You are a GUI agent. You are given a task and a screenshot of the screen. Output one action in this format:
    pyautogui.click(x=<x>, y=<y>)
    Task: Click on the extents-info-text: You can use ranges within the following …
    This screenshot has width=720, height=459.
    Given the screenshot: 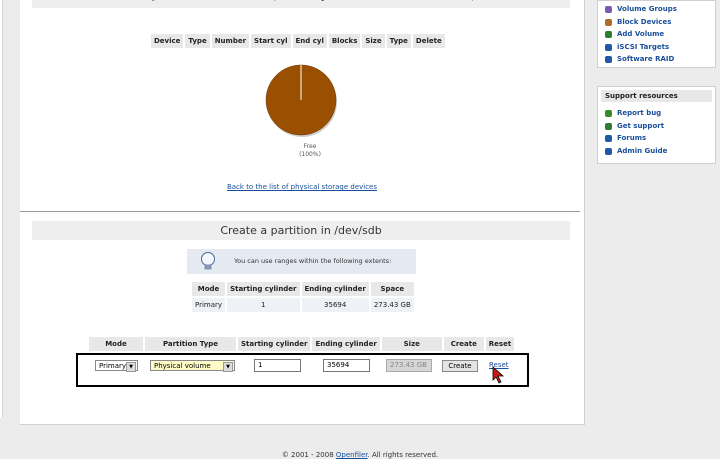 What is the action you would take?
    pyautogui.click(x=313, y=261)
    